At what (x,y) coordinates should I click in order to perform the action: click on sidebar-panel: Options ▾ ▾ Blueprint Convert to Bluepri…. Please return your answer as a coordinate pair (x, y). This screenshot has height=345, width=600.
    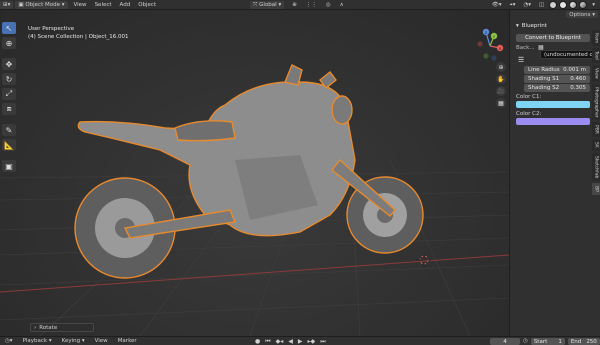
    Looking at the image, I should click on (554, 173).